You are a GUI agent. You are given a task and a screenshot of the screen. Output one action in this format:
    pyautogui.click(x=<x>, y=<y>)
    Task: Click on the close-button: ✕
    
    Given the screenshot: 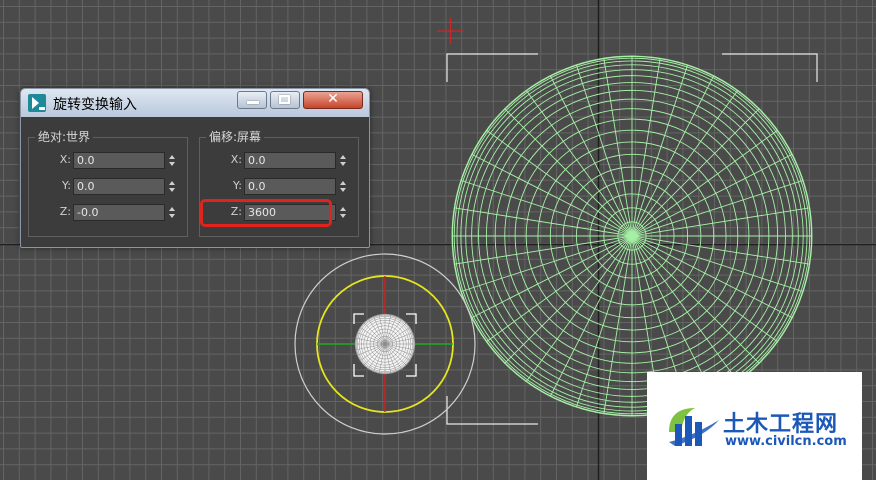 What is the action you would take?
    pyautogui.click(x=333, y=100)
    